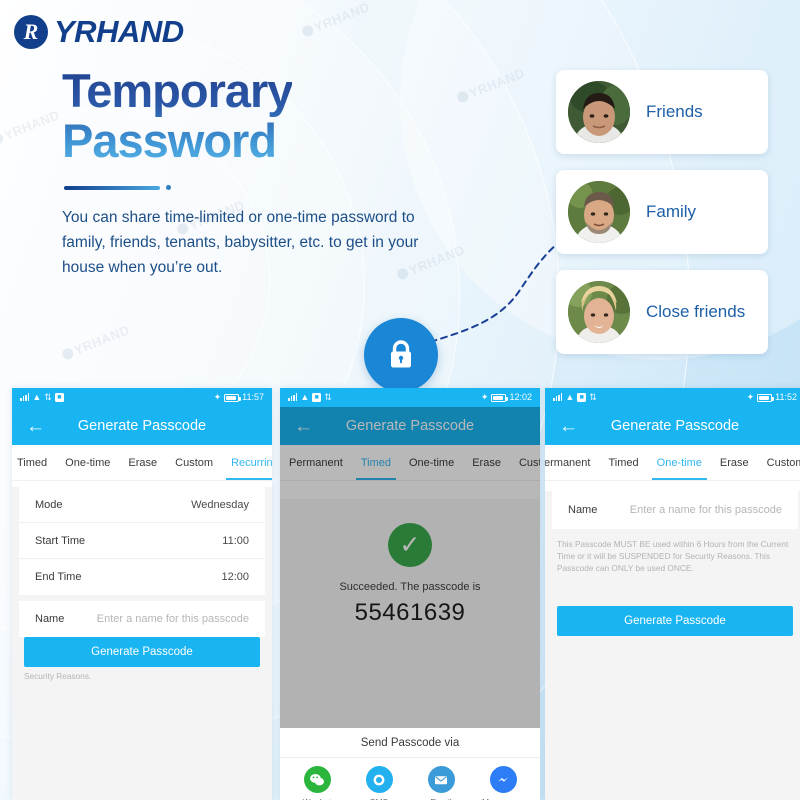 This screenshot has height=800, width=800. What do you see at coordinates (786, 397) in the screenshot?
I see `status-time: 11:52` at bounding box center [786, 397].